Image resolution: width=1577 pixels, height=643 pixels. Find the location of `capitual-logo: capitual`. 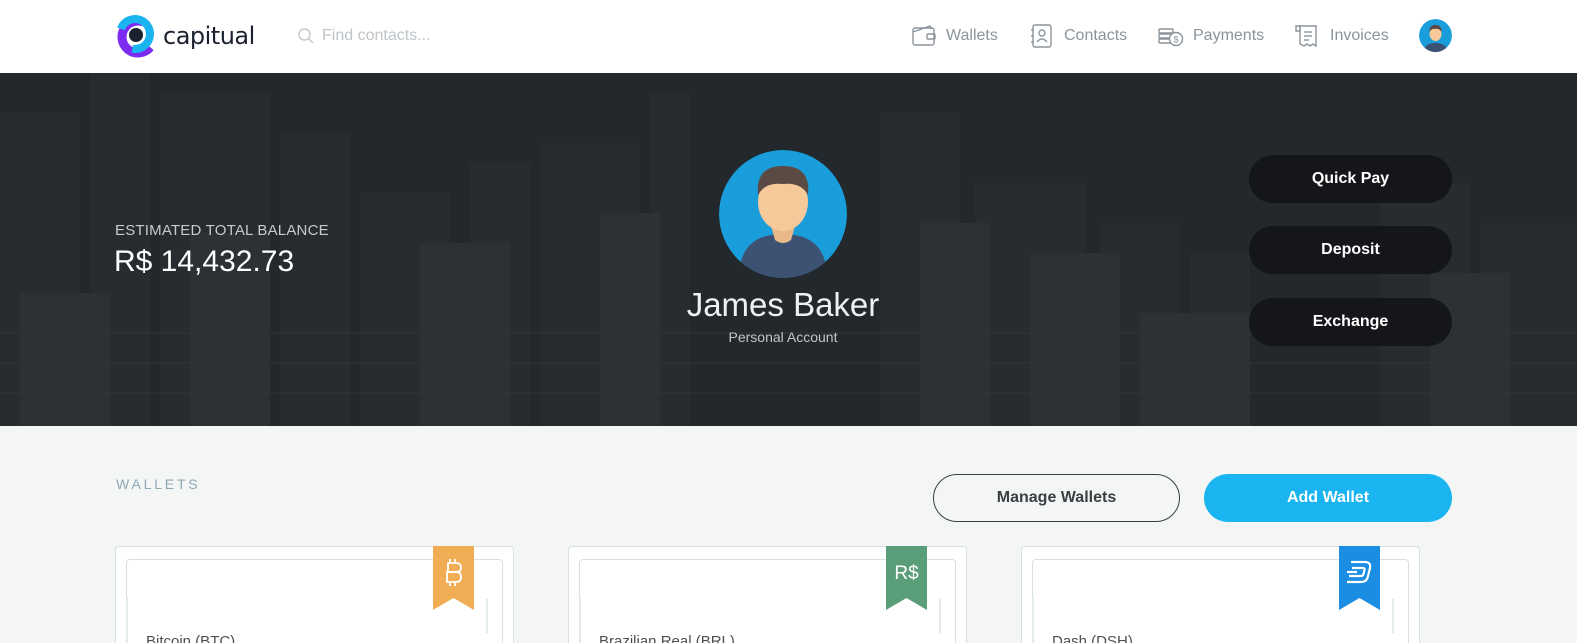

capitual-logo: capitual is located at coordinates (184, 36).